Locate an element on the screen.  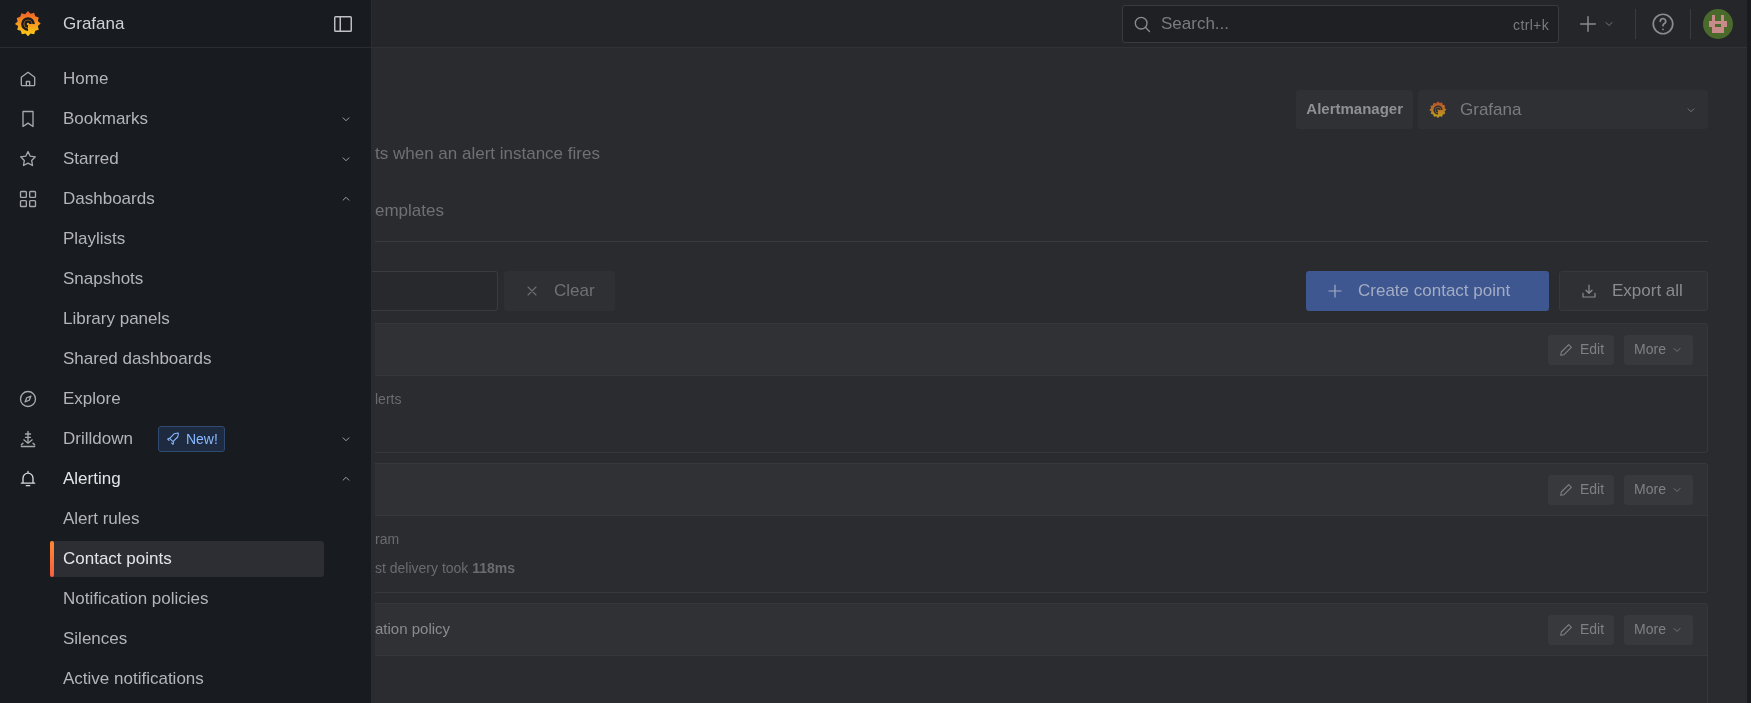
download-icon is located at coordinates (1589, 291).